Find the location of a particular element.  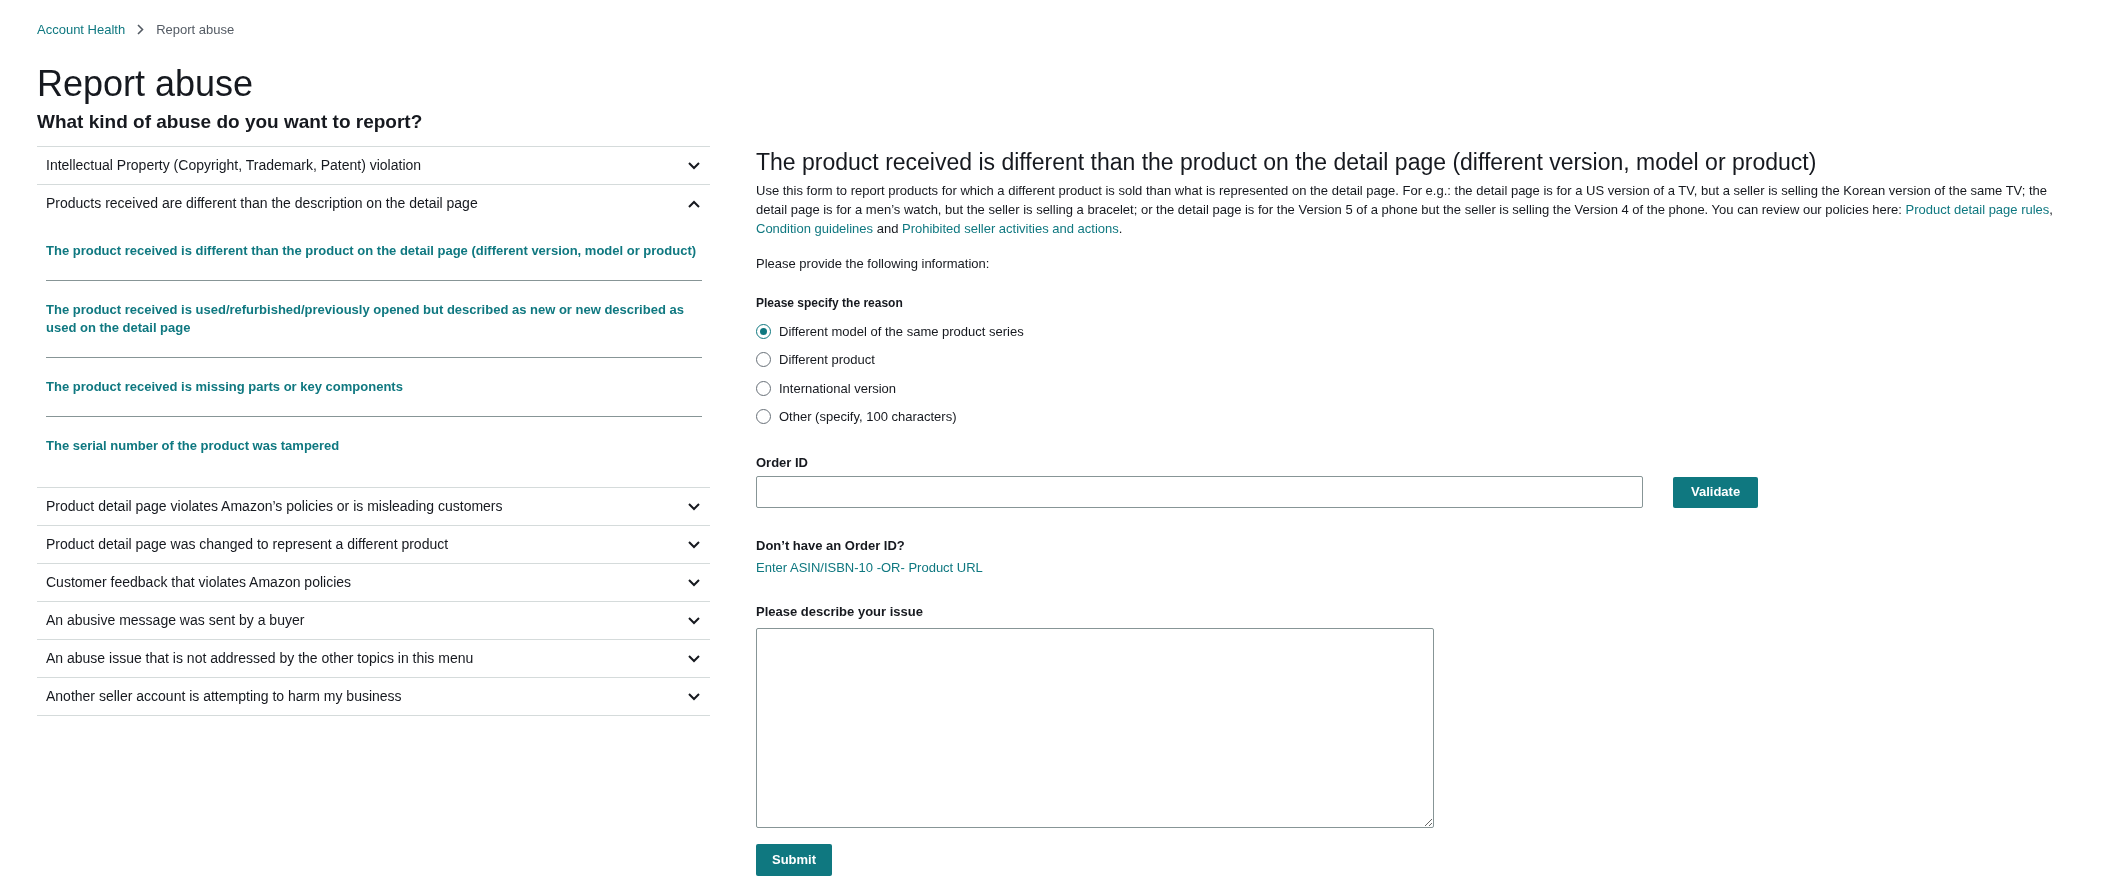

submit-button: Submit is located at coordinates (794, 859).